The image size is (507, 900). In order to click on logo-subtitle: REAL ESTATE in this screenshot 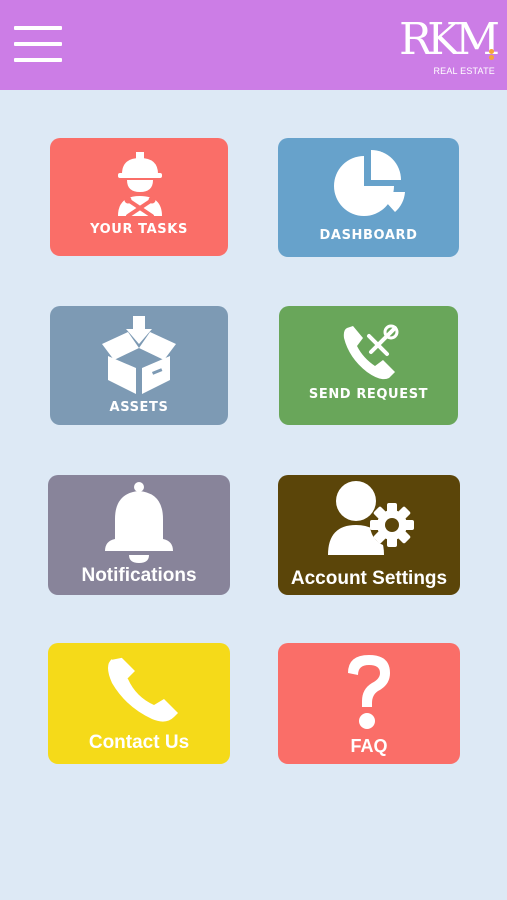, I will do `click(464, 71)`.